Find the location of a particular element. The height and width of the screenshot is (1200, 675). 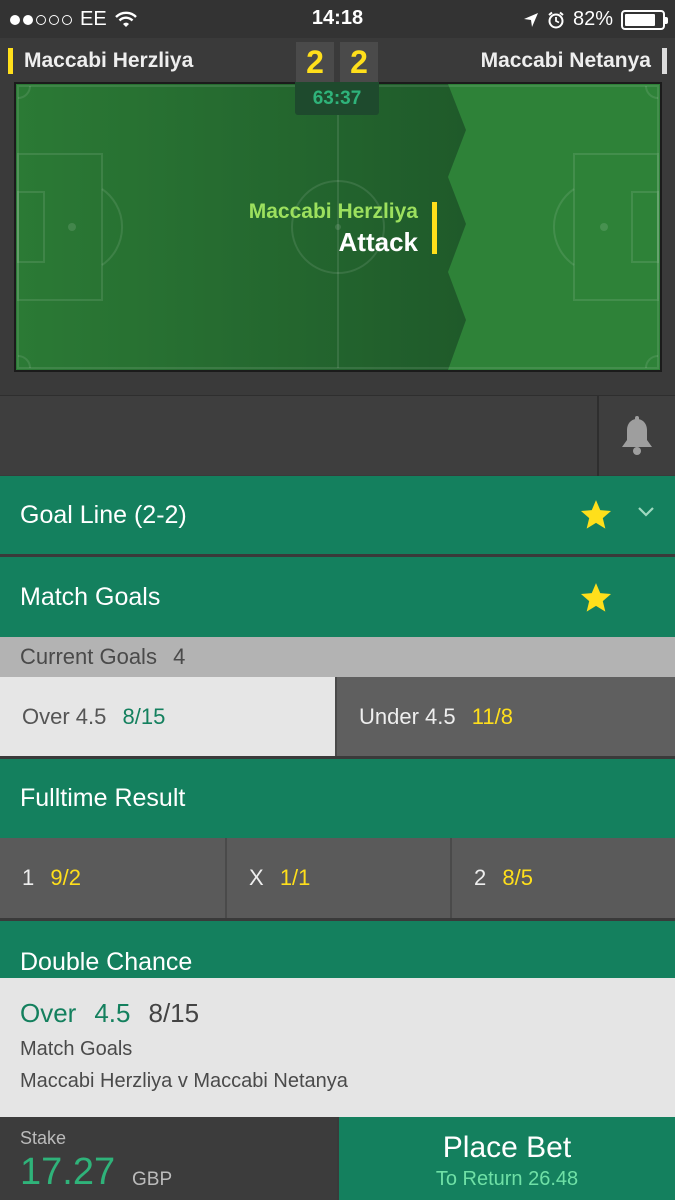

away-team-name: Maccabi Netanya is located at coordinates (574, 61).